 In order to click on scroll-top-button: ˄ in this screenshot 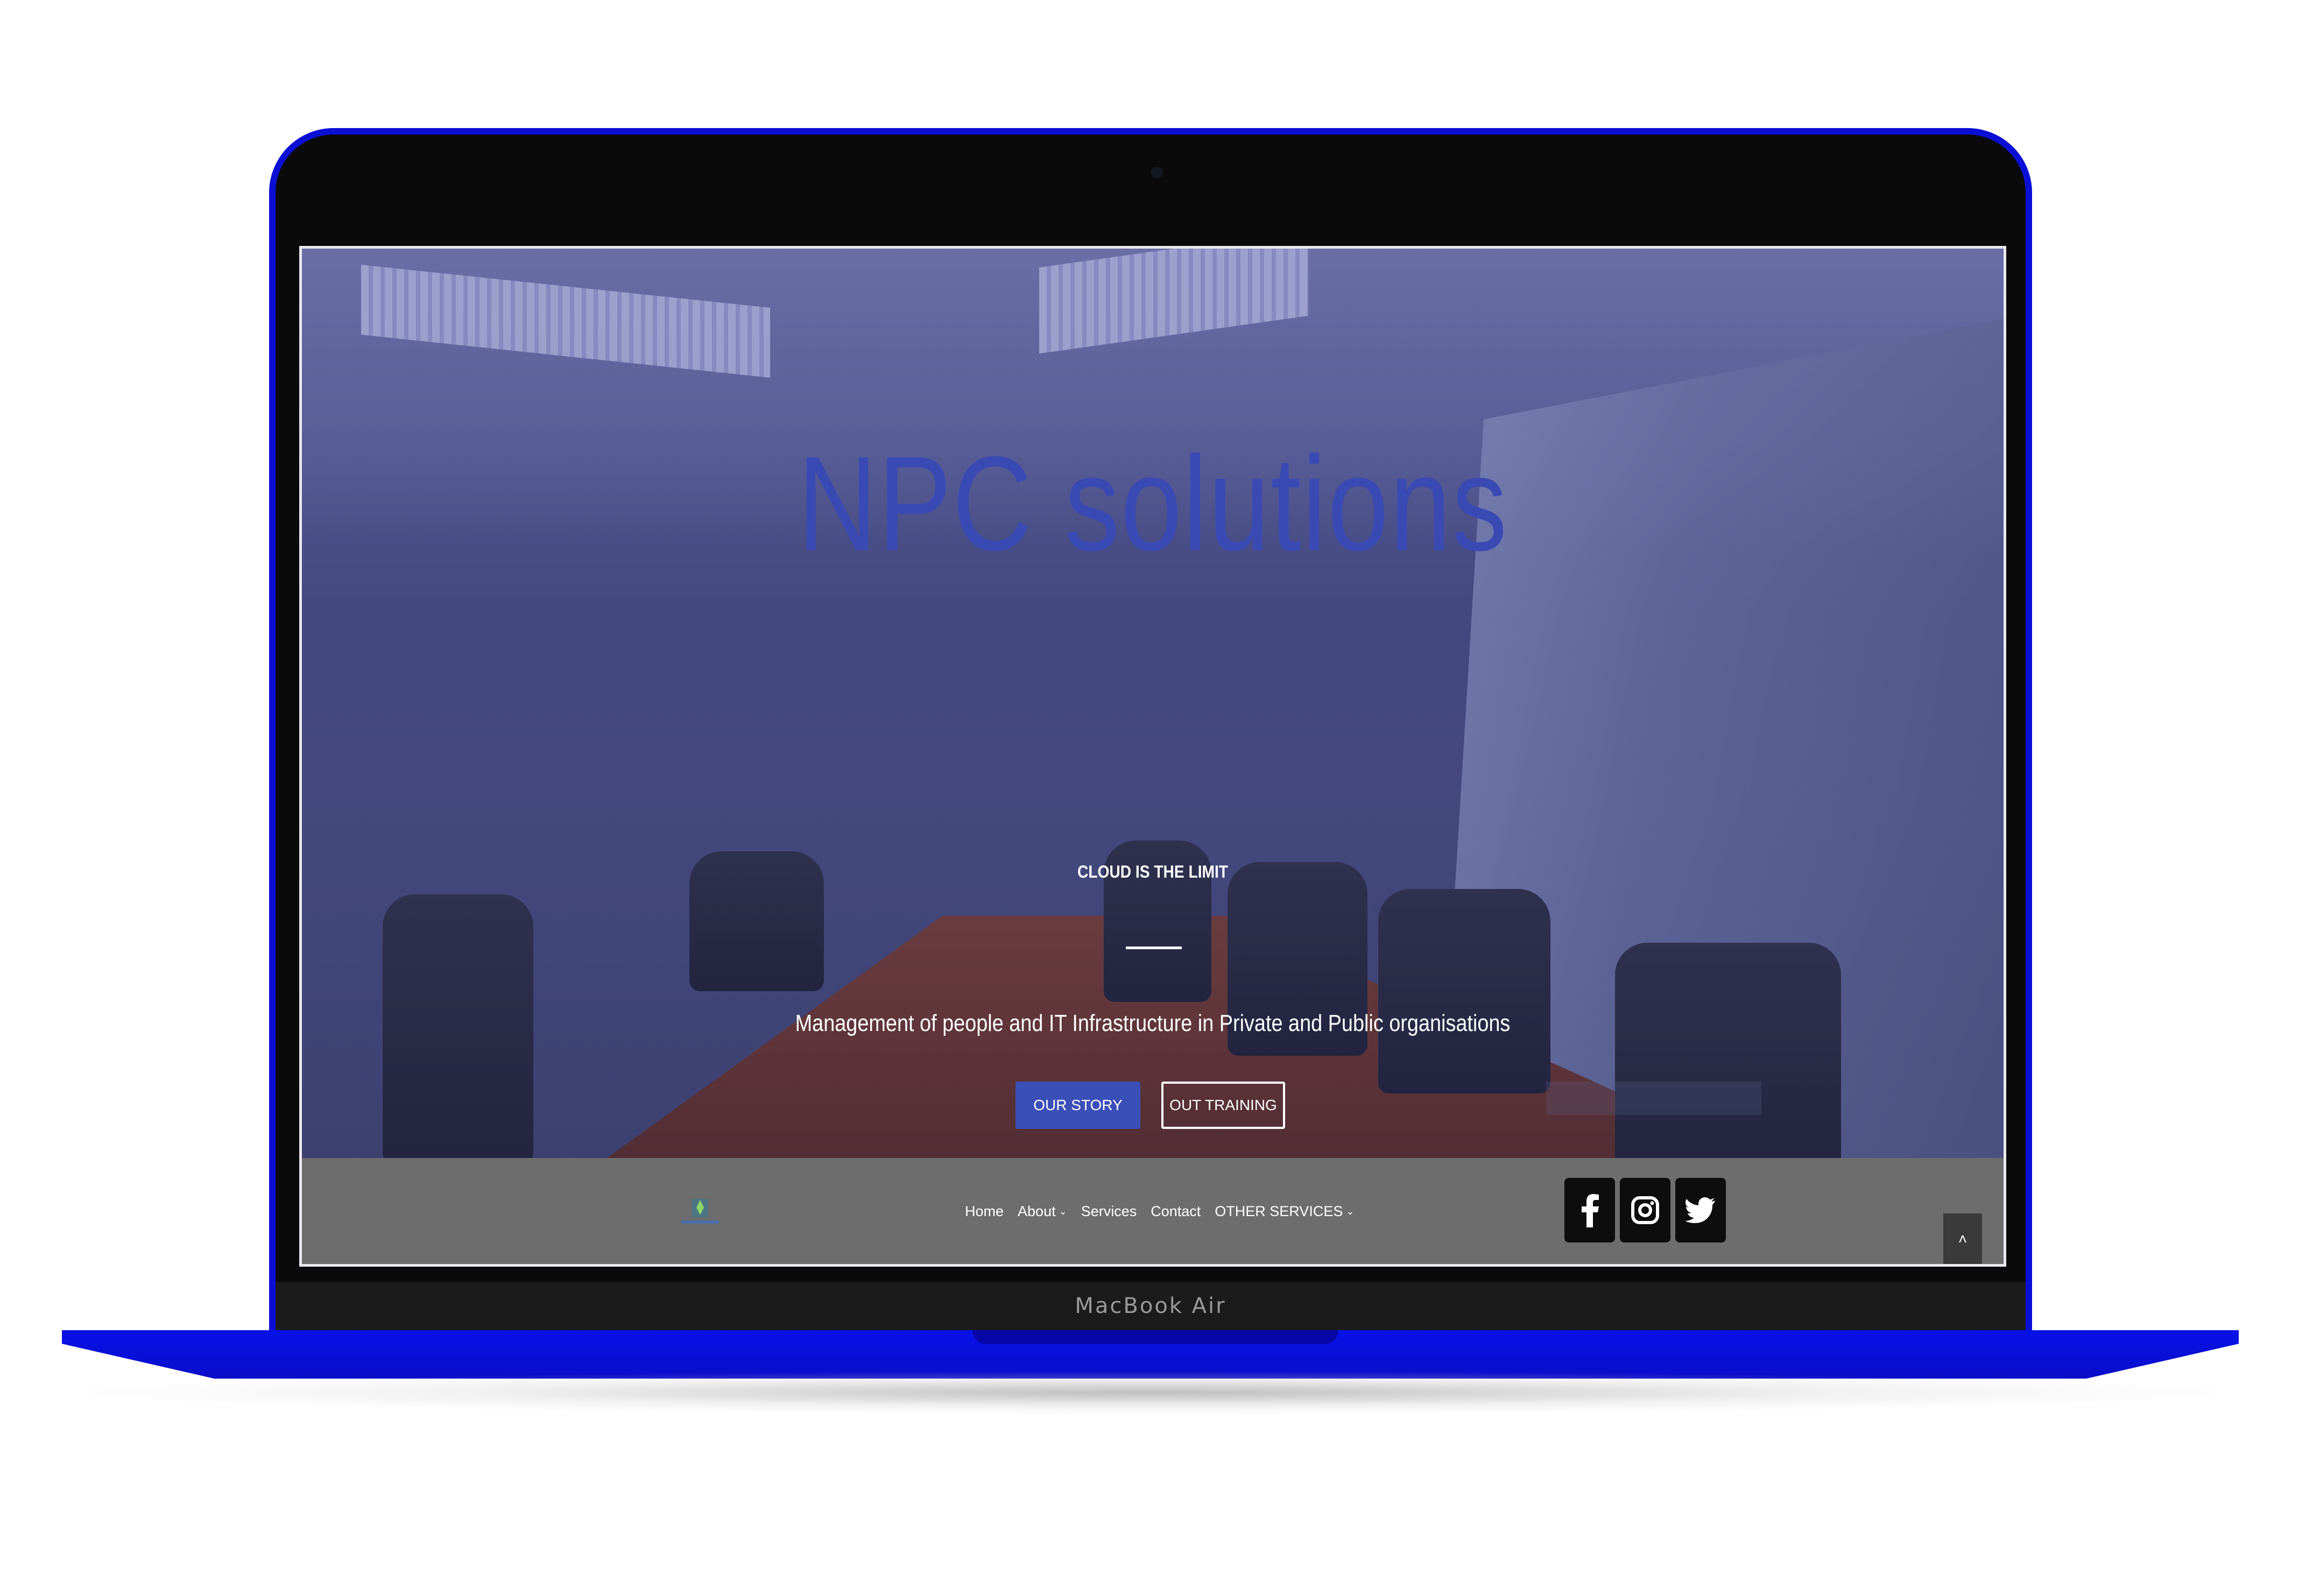, I will do `click(1963, 1238)`.